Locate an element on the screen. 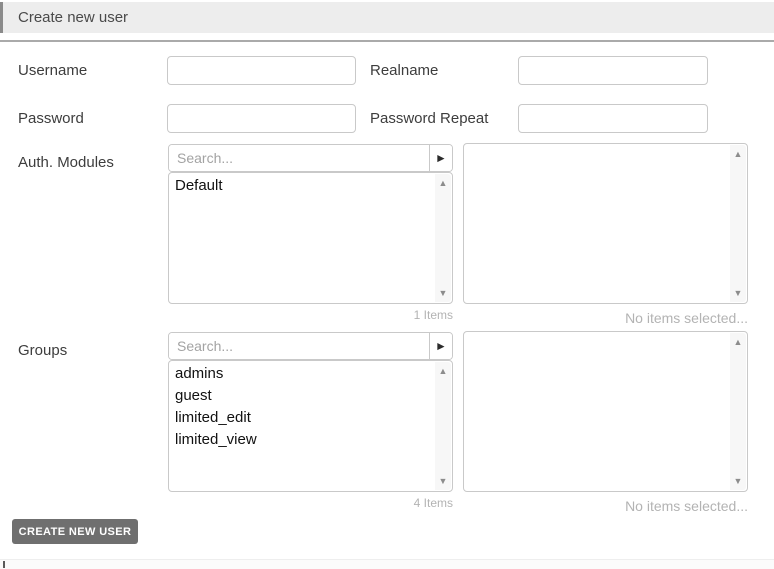 The image size is (774, 569). header-divider is located at coordinates (387, 41).